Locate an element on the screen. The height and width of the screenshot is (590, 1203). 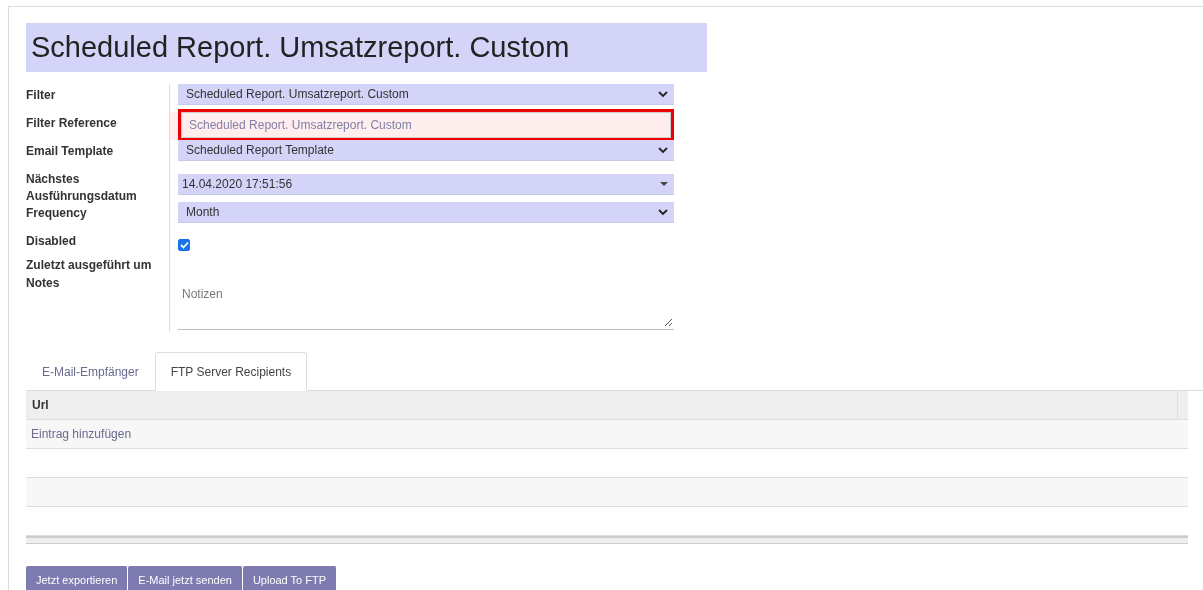
field-label: Zuletzt ausgeführt um is located at coordinates (89, 264).